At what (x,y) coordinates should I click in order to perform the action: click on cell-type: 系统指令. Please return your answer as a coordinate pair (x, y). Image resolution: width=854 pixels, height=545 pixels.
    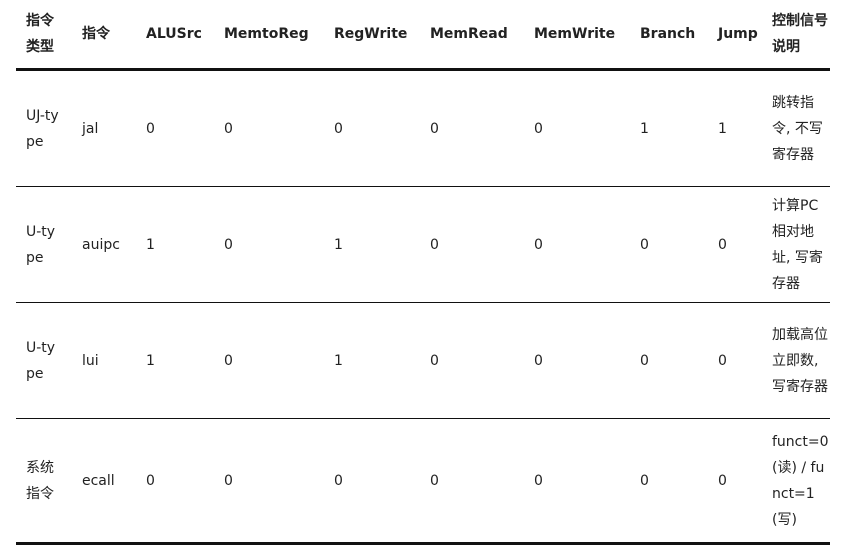
    Looking at the image, I should click on (44, 481).